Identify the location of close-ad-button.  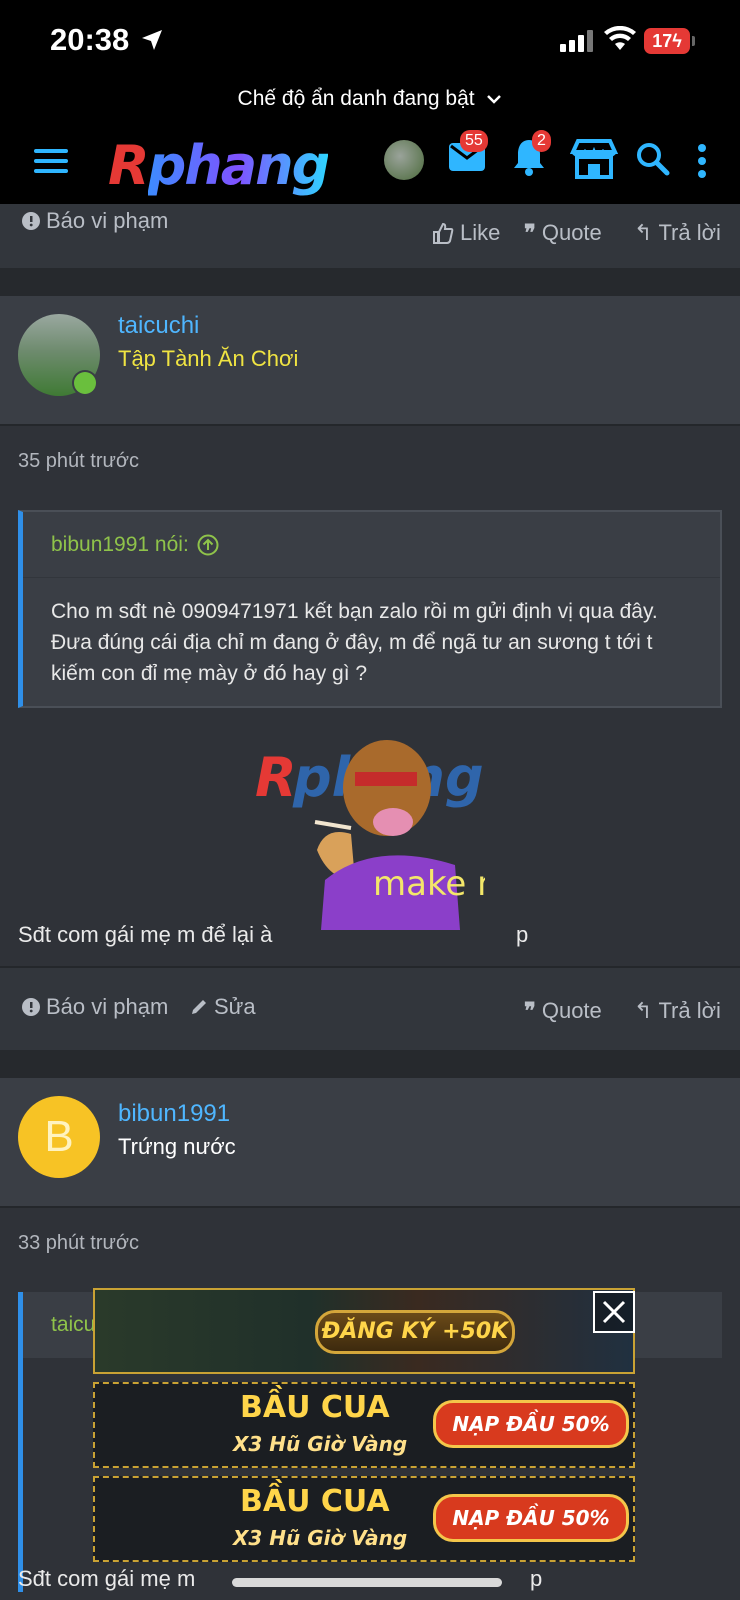
(614, 1312).